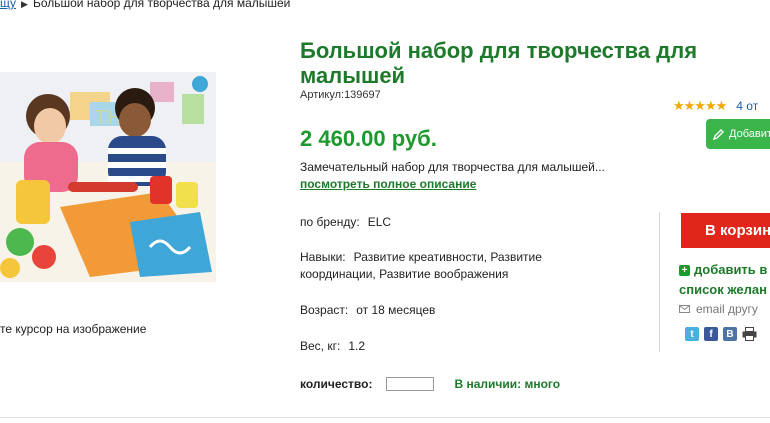  Describe the element at coordinates (73, 329) in the screenshot. I see `zoom-hint: те курсор на изображение` at that location.